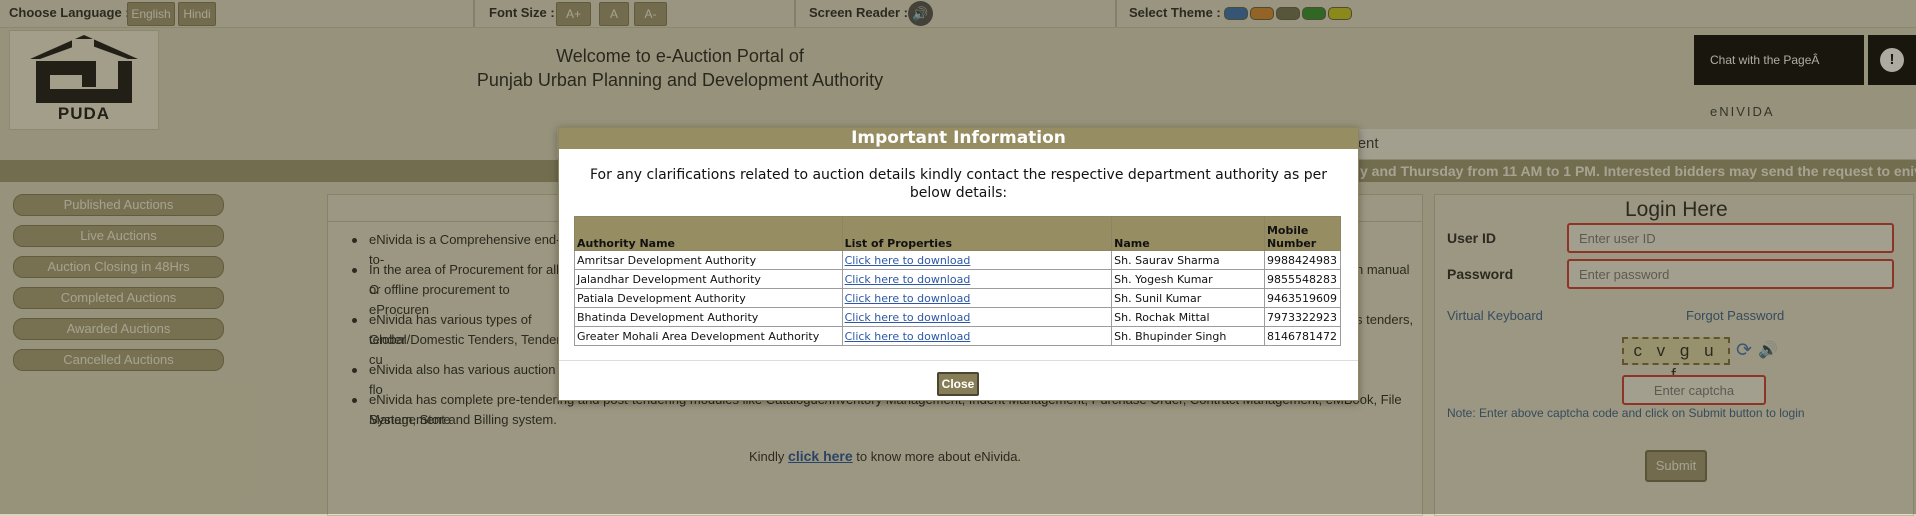 The height and width of the screenshot is (516, 1916). I want to click on dialog-title: Important Information, so click(958, 138).